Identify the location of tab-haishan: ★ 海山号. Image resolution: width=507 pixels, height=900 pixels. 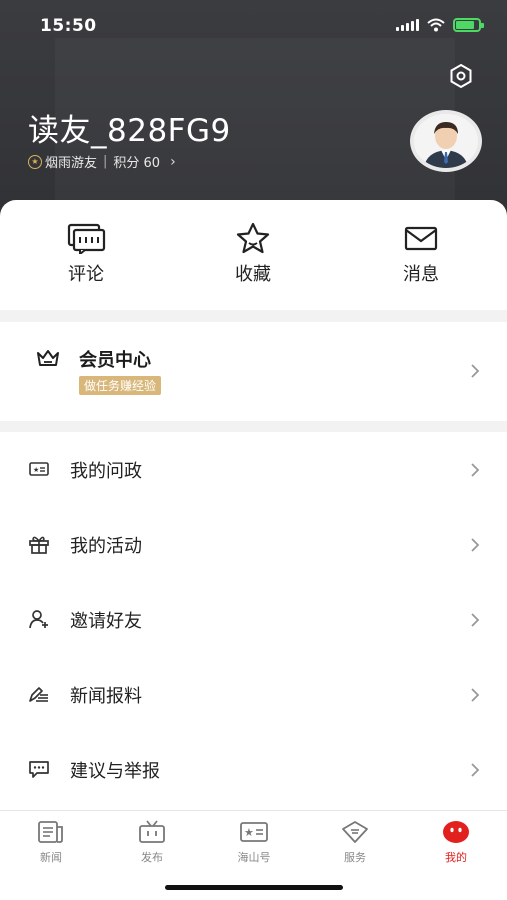
(254, 842).